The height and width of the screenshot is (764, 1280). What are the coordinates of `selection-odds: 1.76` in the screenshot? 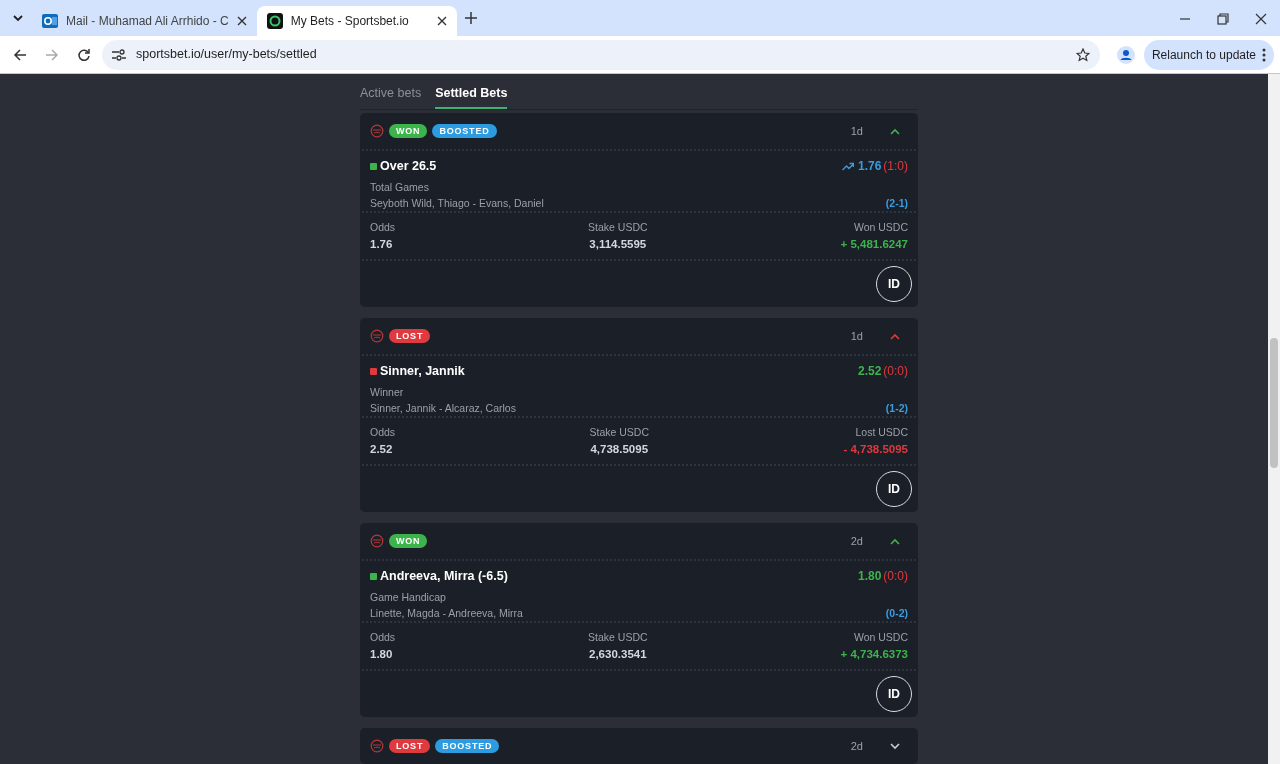 It's located at (869, 167).